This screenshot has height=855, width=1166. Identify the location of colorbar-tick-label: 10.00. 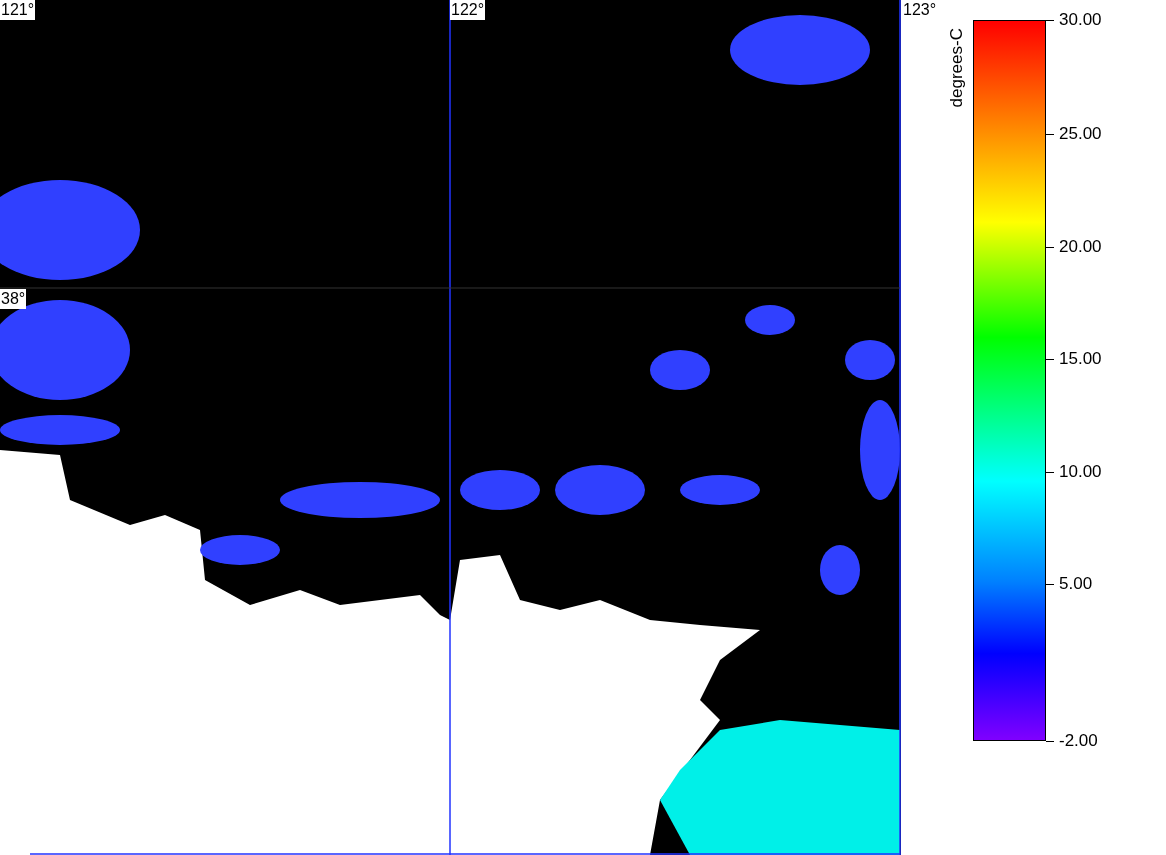
(1080, 472).